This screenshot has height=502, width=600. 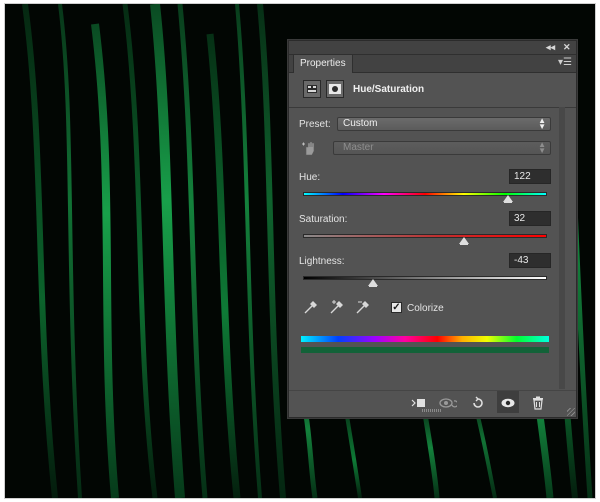 What do you see at coordinates (337, 307) in the screenshot?
I see `eyedropper-add-icon` at bounding box center [337, 307].